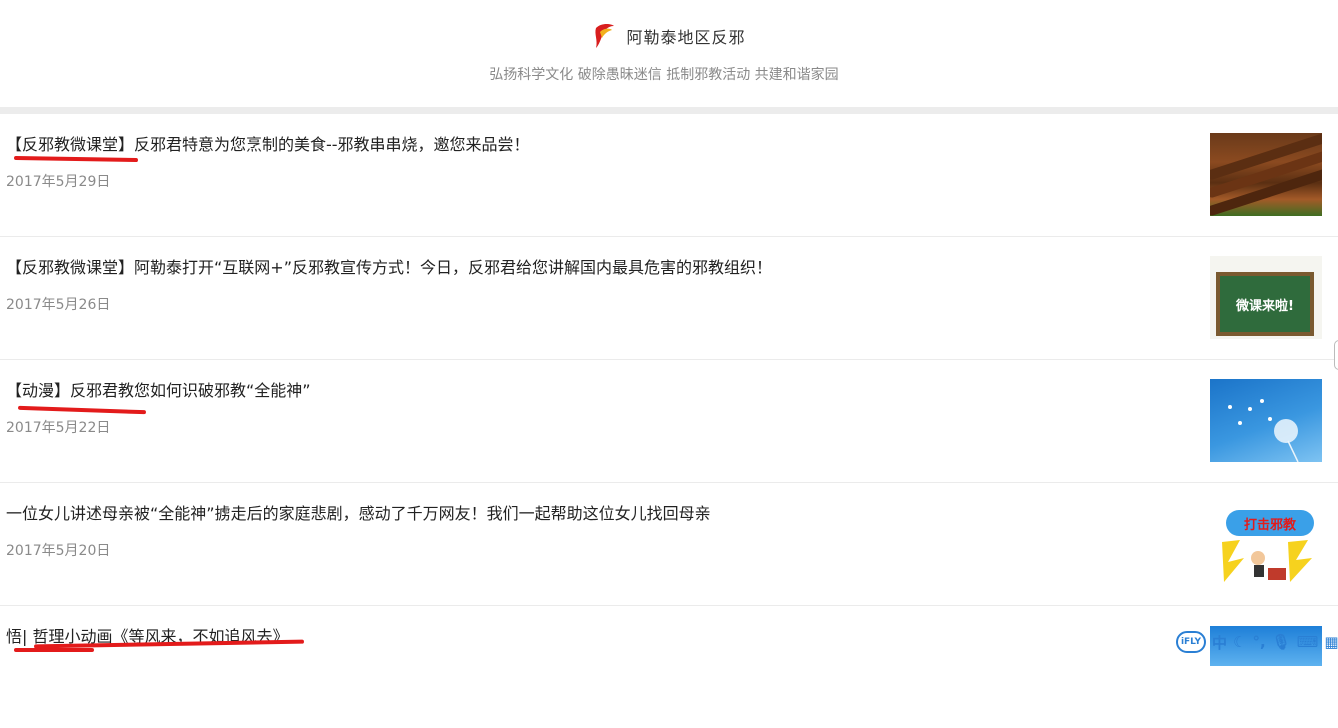  Describe the element at coordinates (669, 53) in the screenshot. I see `account-header: 阿勒泰地区反邪 弘扬科学文化 破除愚昧迷信 抵制邪教活动 共建和谐家园` at that location.